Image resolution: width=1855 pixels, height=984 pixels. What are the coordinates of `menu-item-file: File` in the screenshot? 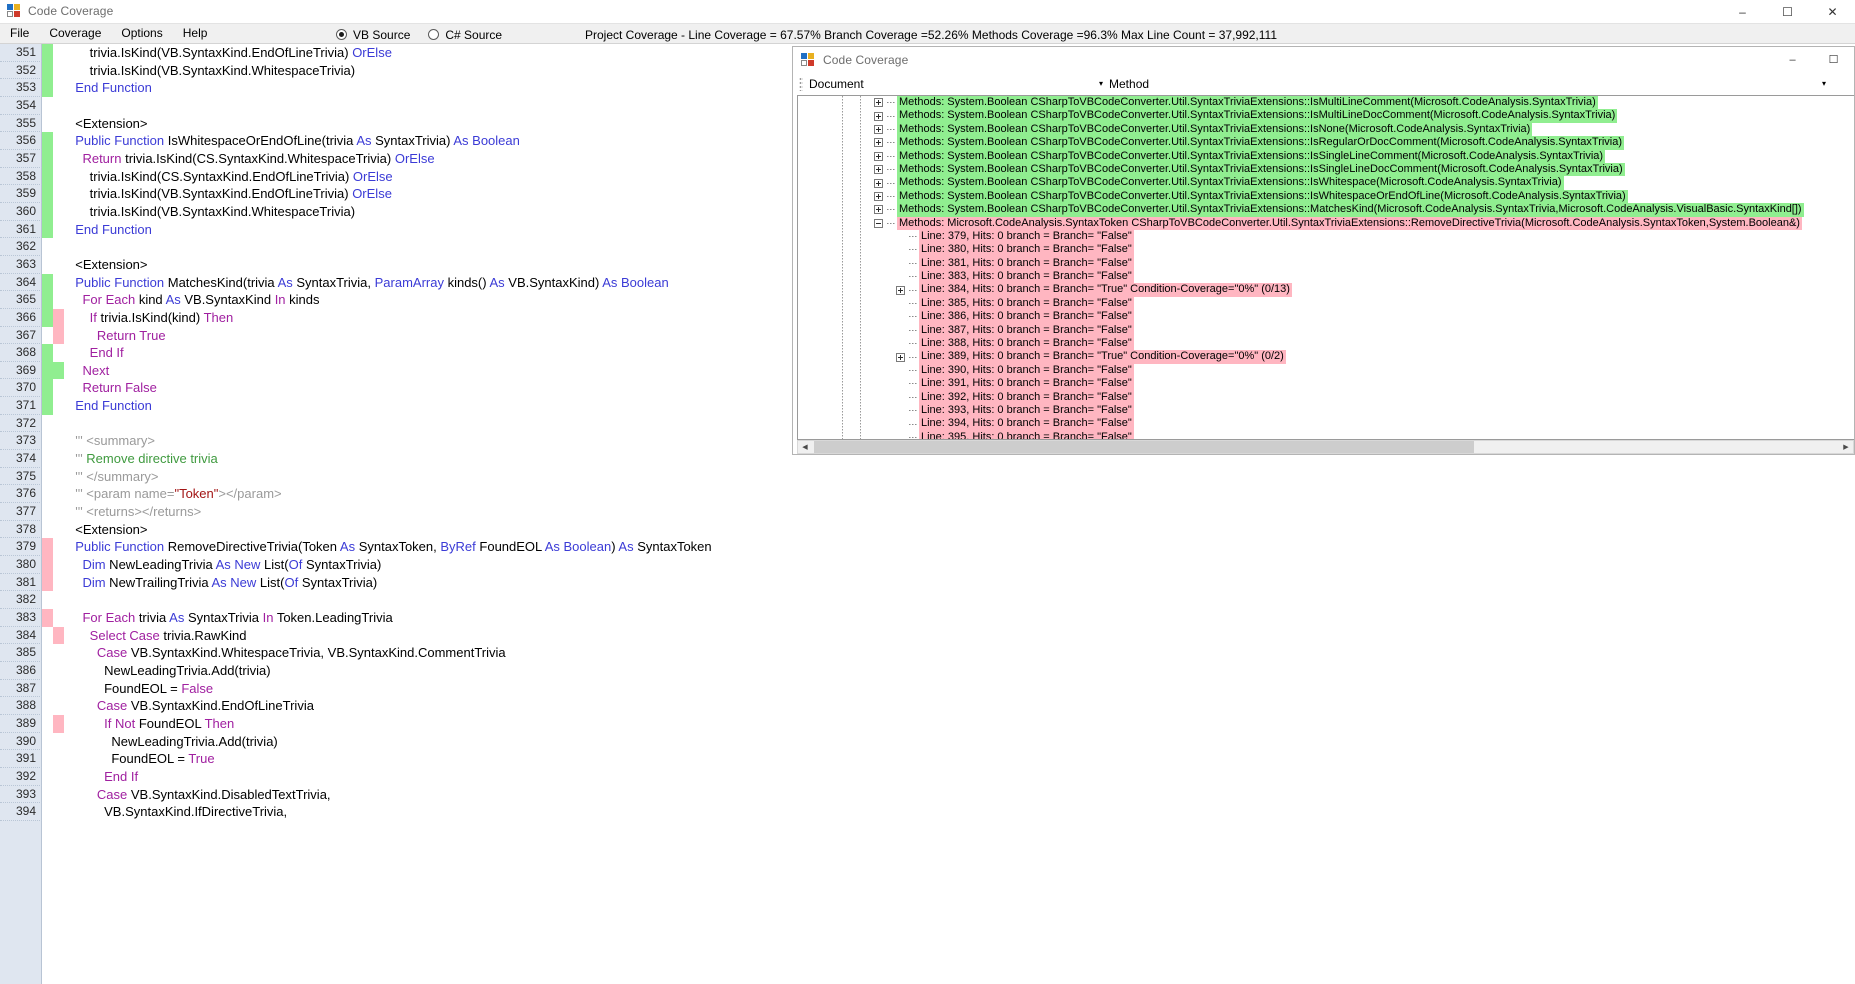 It's located at (19, 33).